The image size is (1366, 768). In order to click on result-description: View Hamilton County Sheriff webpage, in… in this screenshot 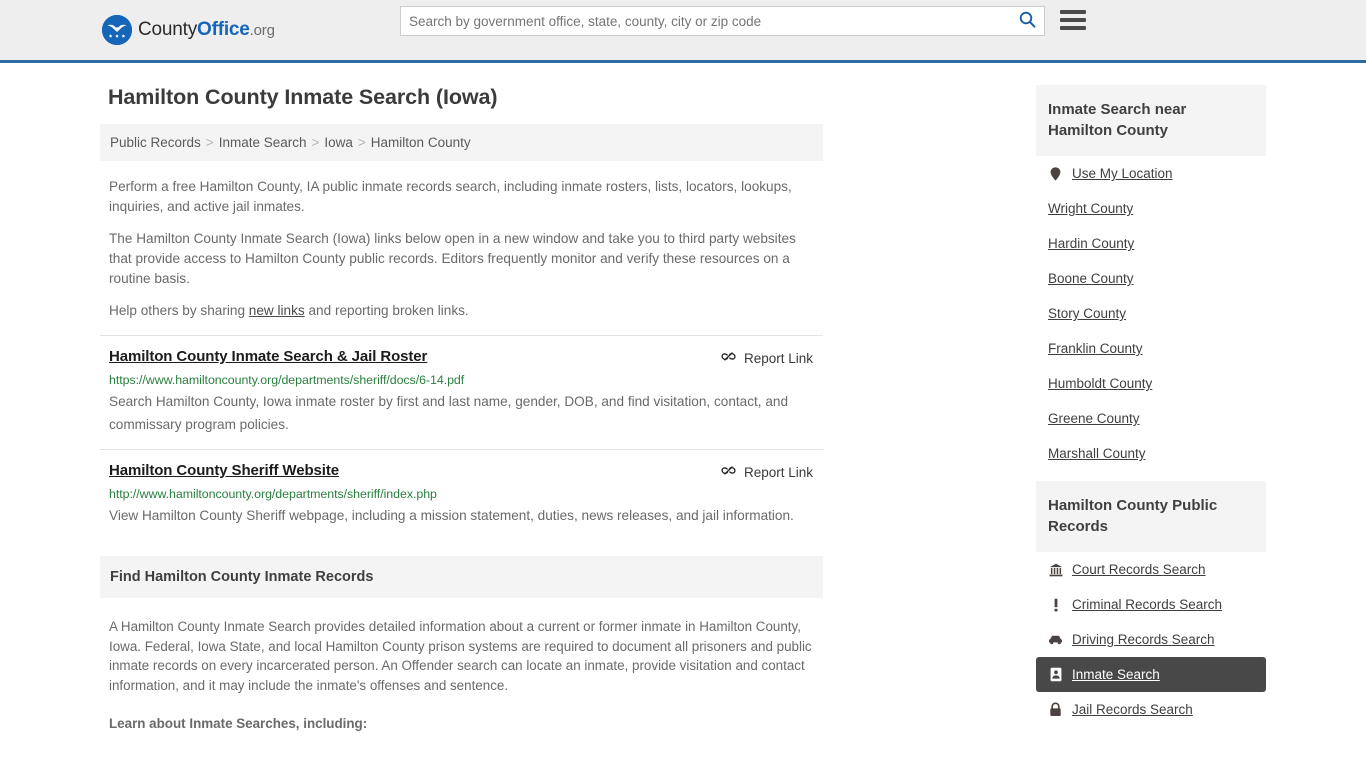, I will do `click(451, 515)`.